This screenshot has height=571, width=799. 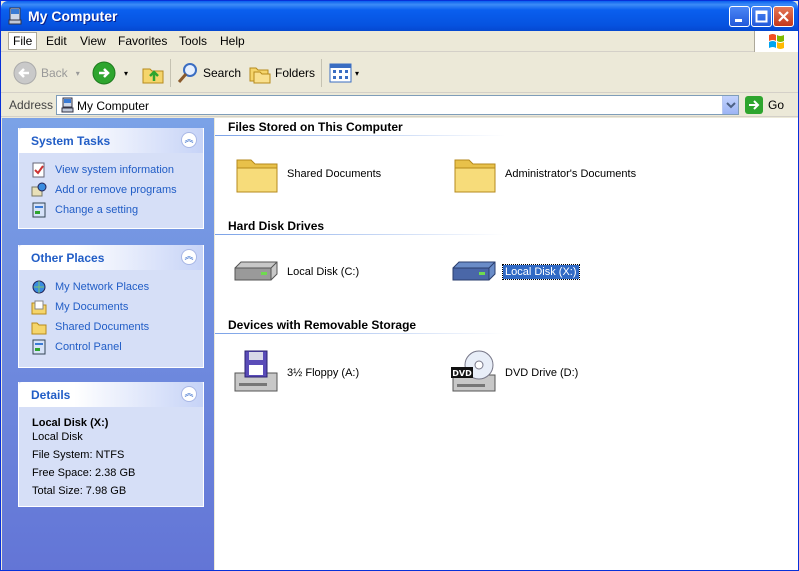 I want to click on item-label: Administrator's Documents, so click(x=571, y=174).